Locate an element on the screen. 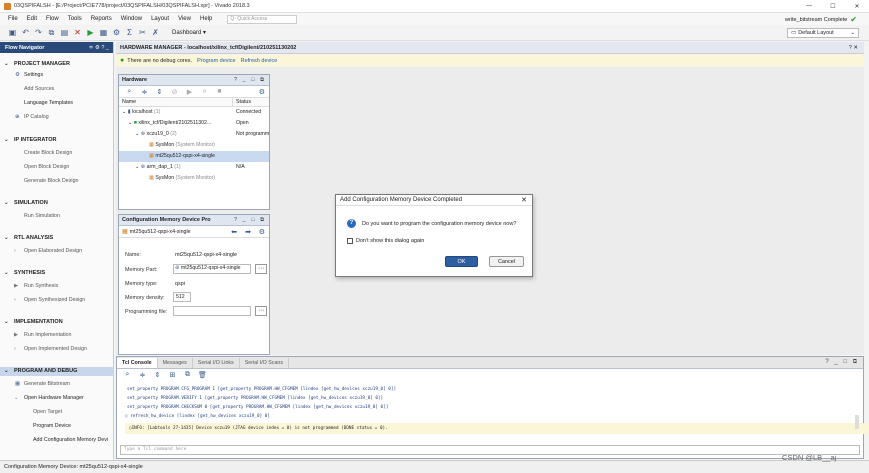 Image resolution: width=869 pixels, height=473 pixels. run-icon: ▶ is located at coordinates (90, 32).